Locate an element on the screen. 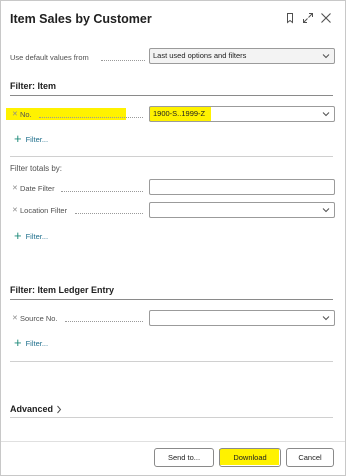 This screenshot has height=476, width=346. date-filter-input is located at coordinates (242, 187).